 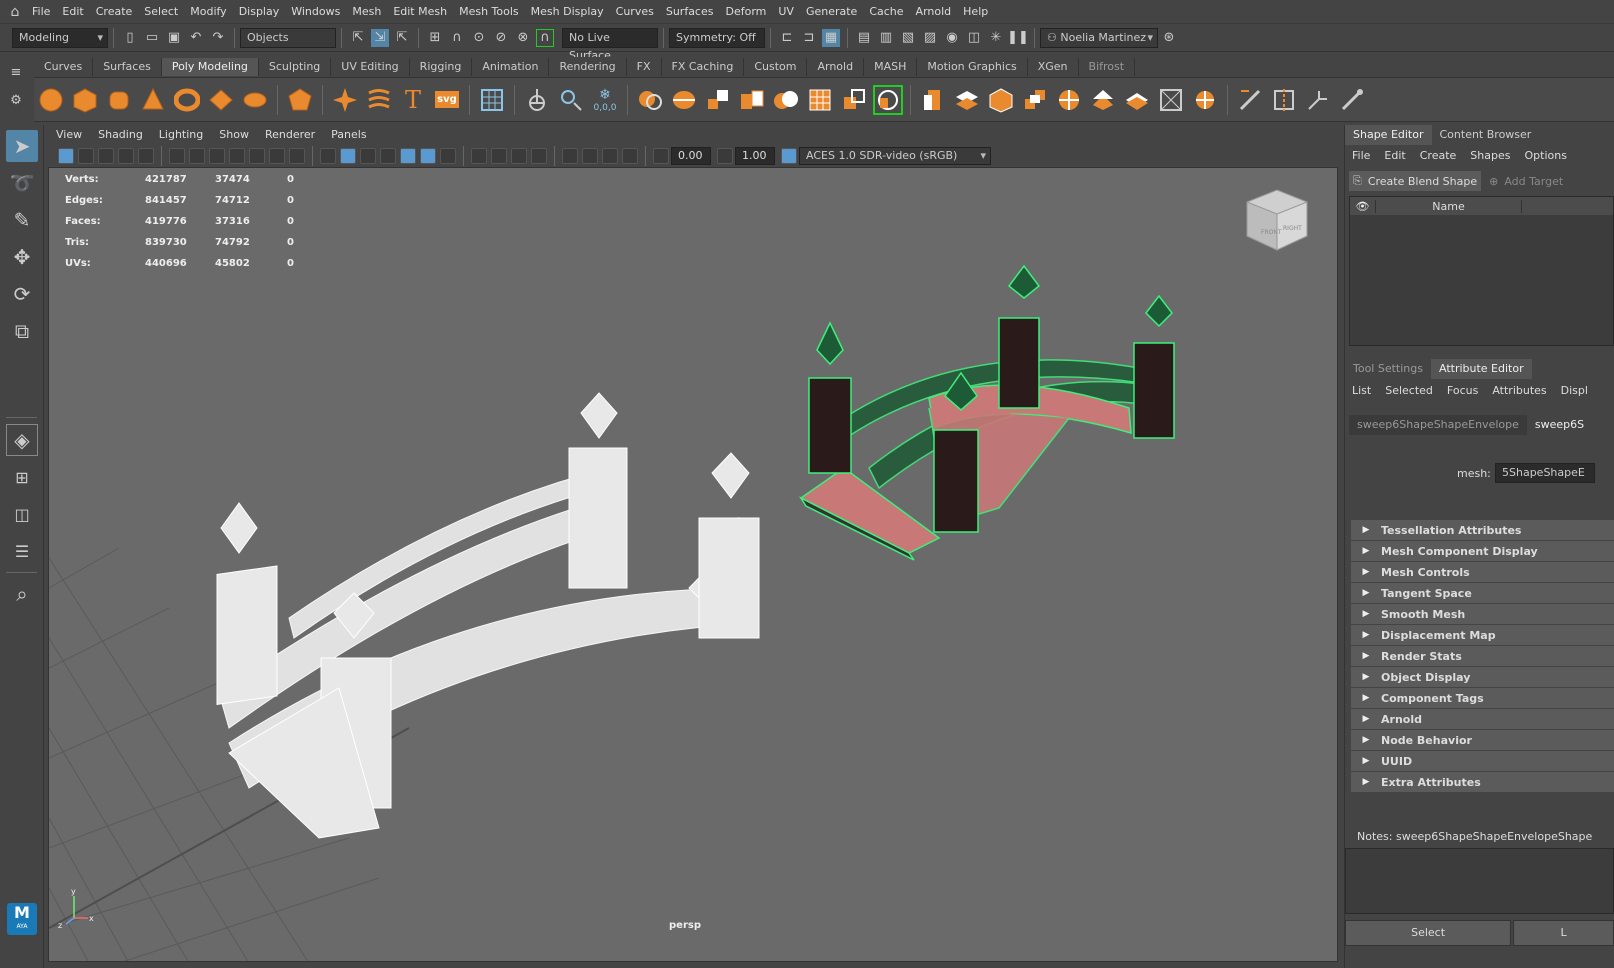 I want to click on paint-select-icon: ✎, so click(x=22, y=220).